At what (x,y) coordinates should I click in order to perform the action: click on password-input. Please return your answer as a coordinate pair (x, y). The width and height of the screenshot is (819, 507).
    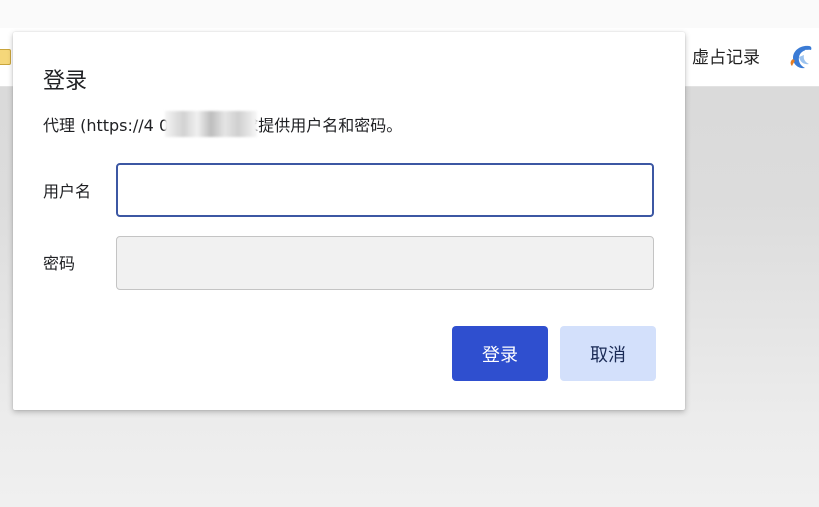
    Looking at the image, I should click on (385, 263).